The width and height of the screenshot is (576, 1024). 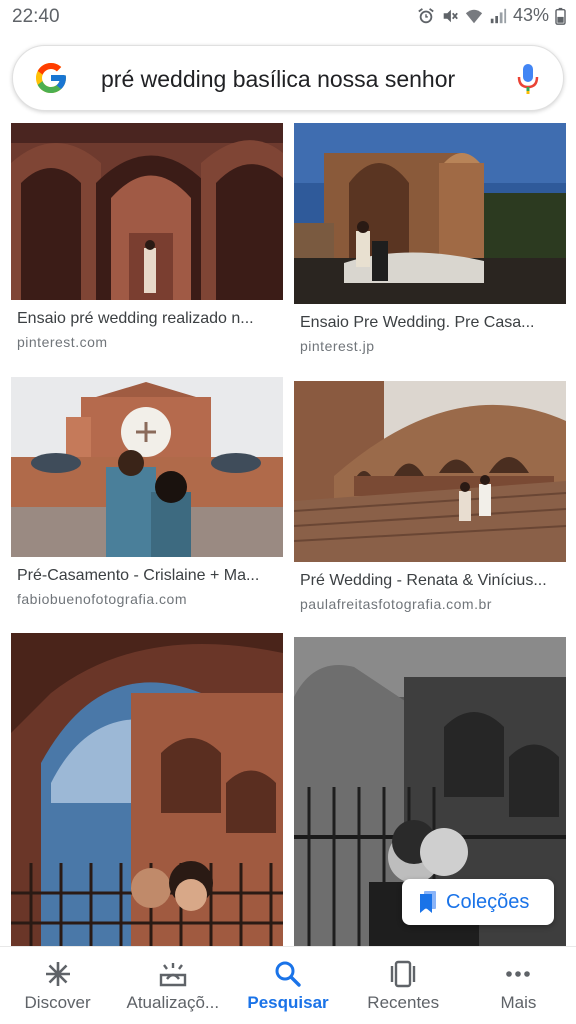 I want to click on collections-button: Coleções, so click(x=478, y=902).